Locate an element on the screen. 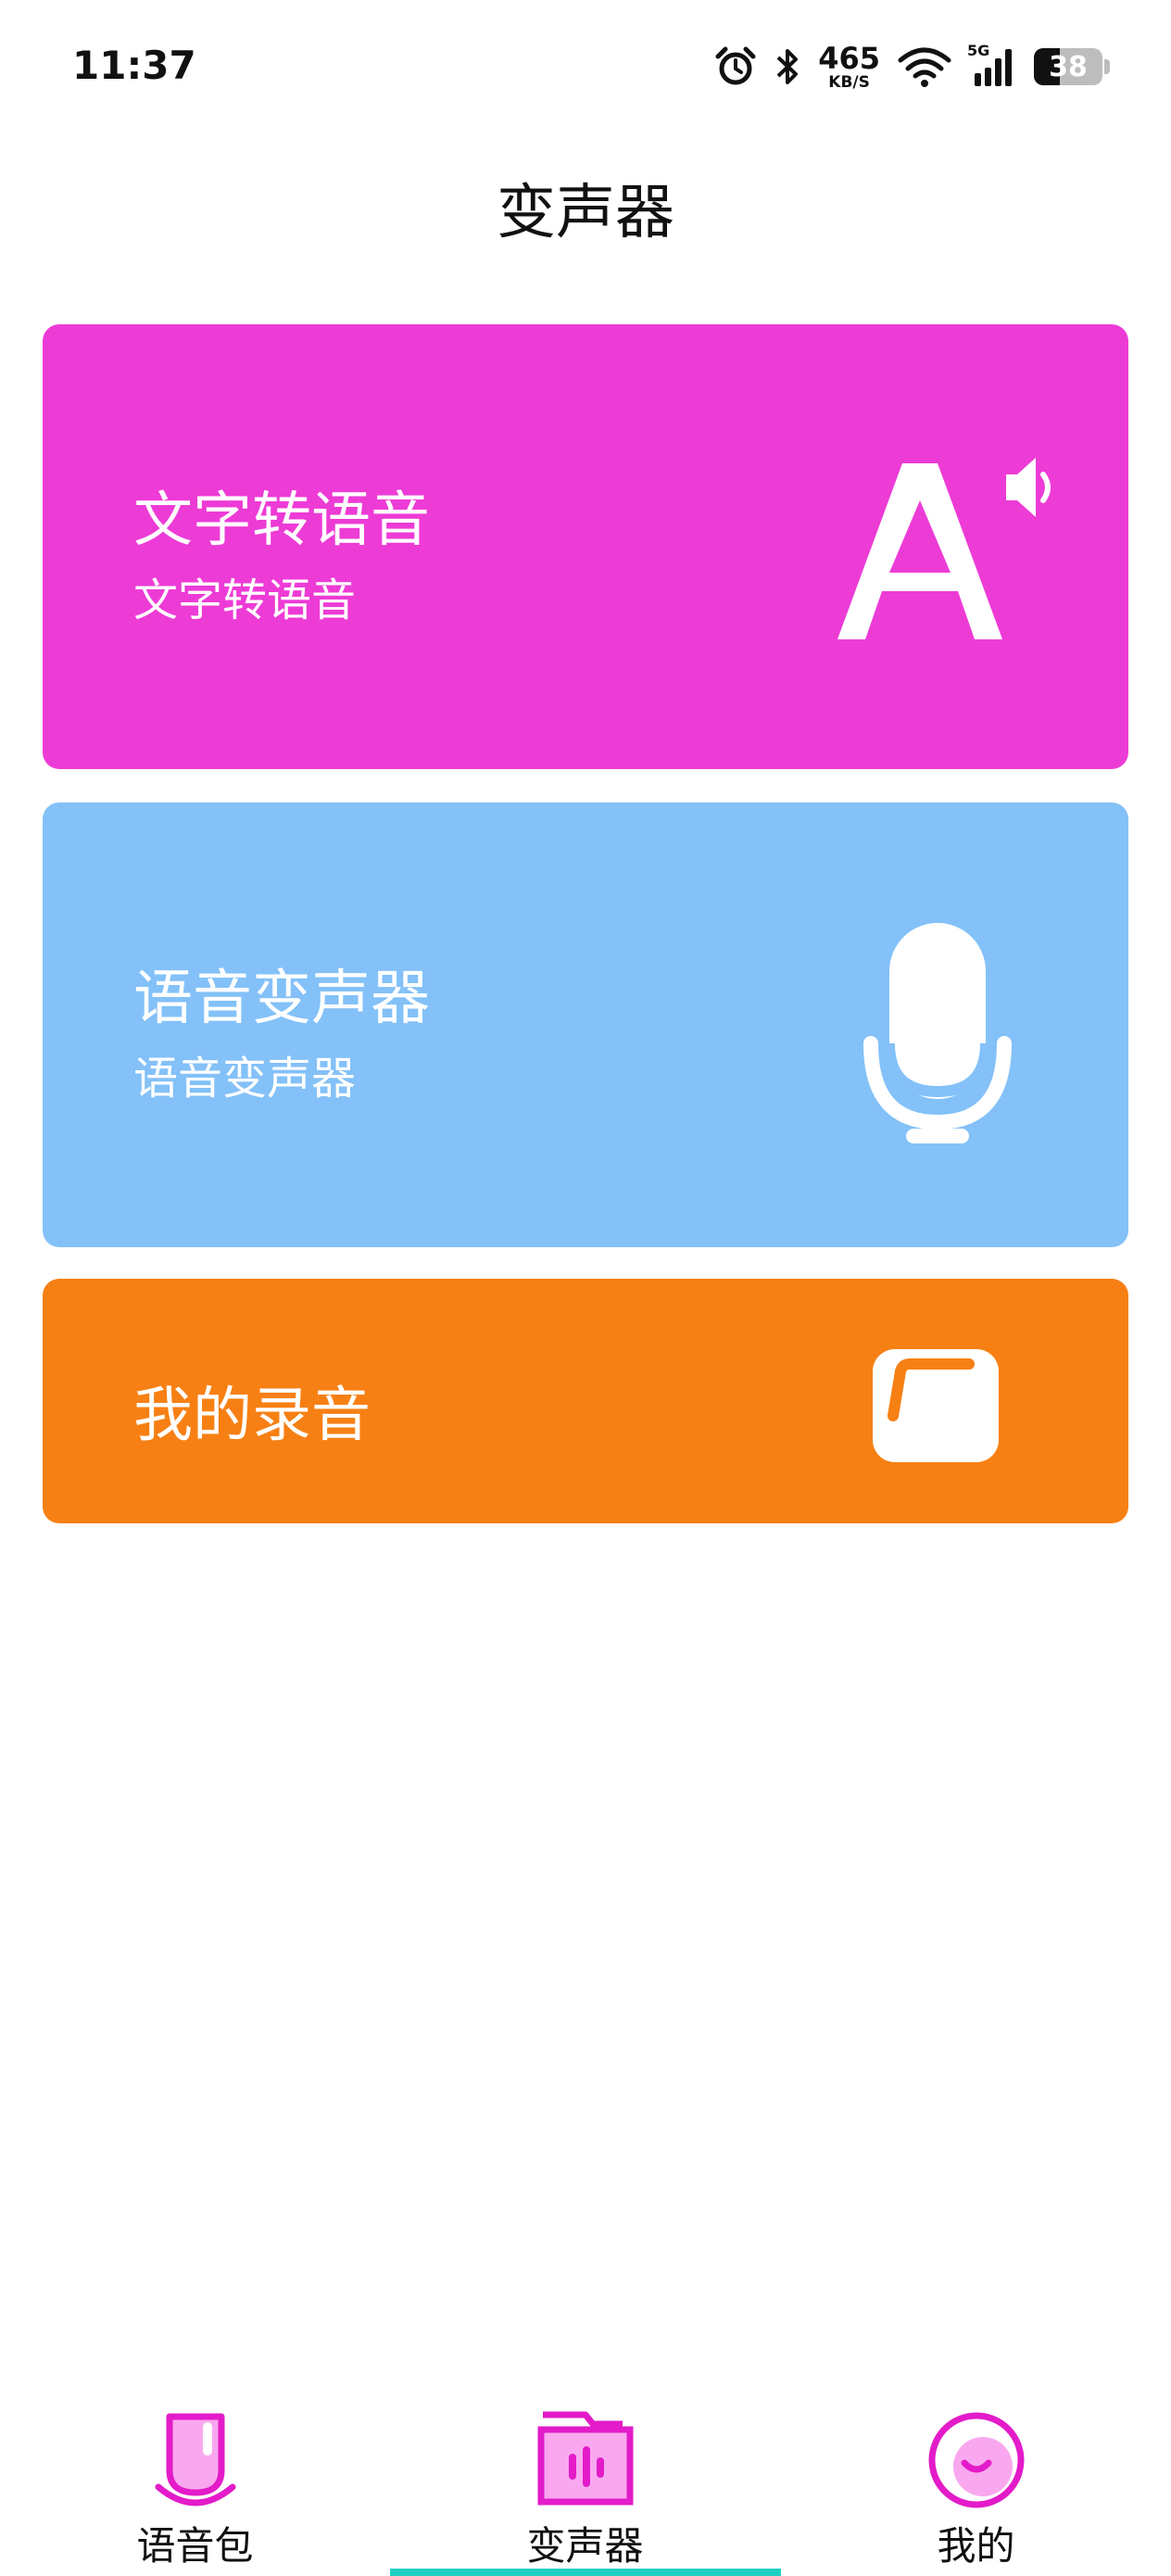 This screenshot has width=1171, height=2576. network-type: 5G is located at coordinates (979, 51).